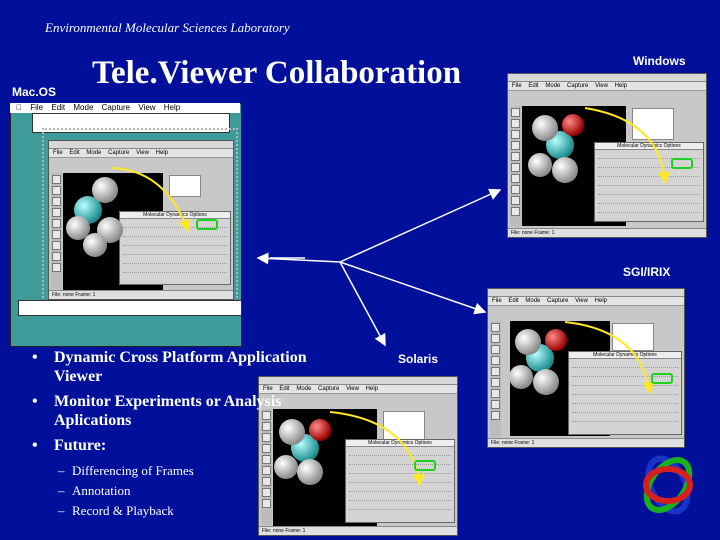  I want to click on win-app-menubar: File Edit Mode Capture View Help, so click(607, 86).